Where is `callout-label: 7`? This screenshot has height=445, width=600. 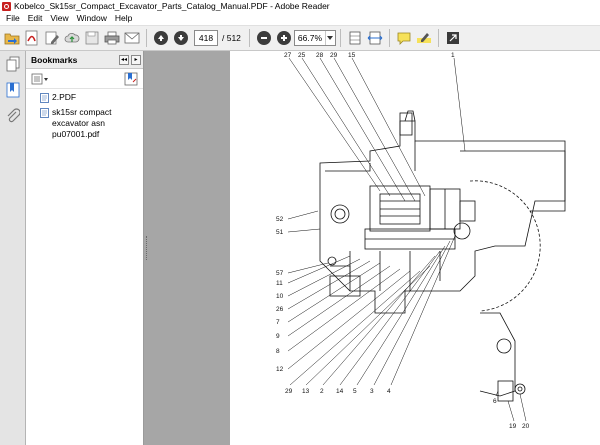
callout-label: 7 is located at coordinates (278, 322).